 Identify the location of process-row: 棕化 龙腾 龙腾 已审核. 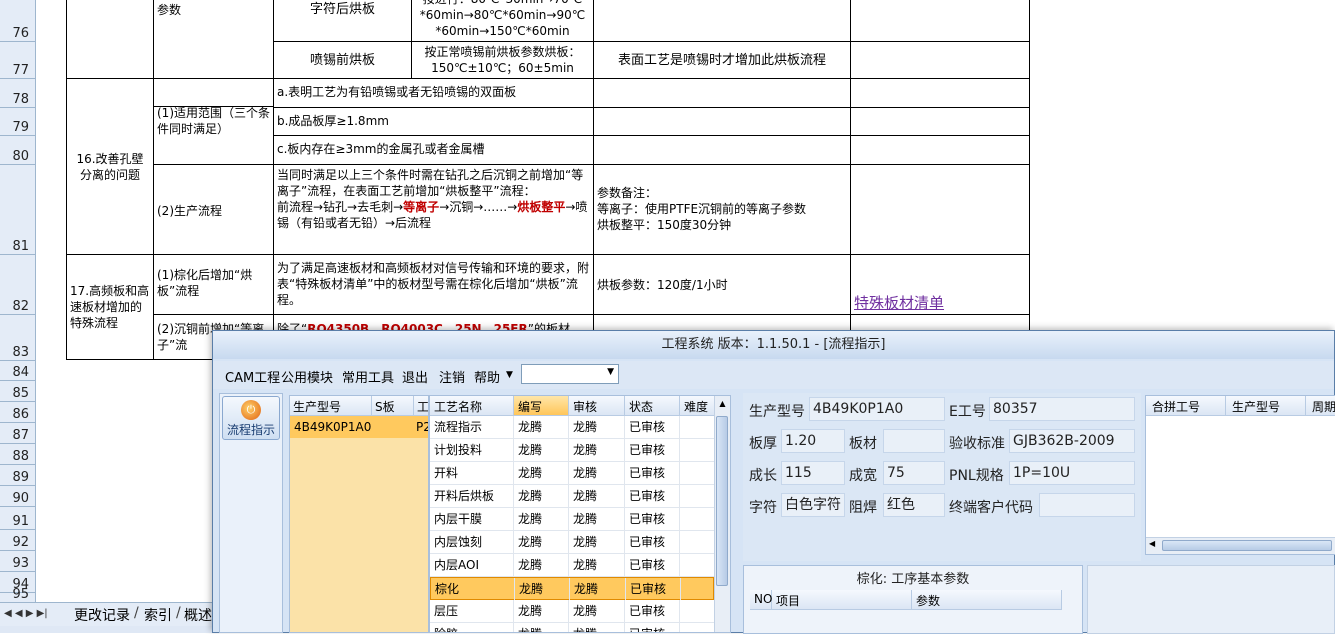
(573, 588).